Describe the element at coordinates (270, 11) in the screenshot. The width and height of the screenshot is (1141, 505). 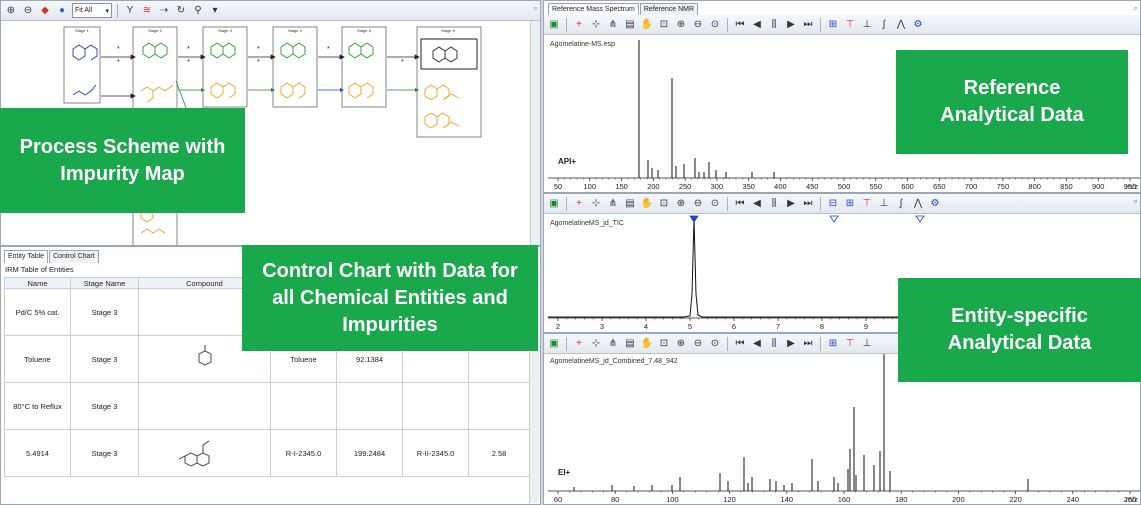
I see `scheme-toolbar: ⊕ ⊖ ◆ ● Fit All ▾ Y ≋ ⇢ ↻ ⚲ ▾` at that location.